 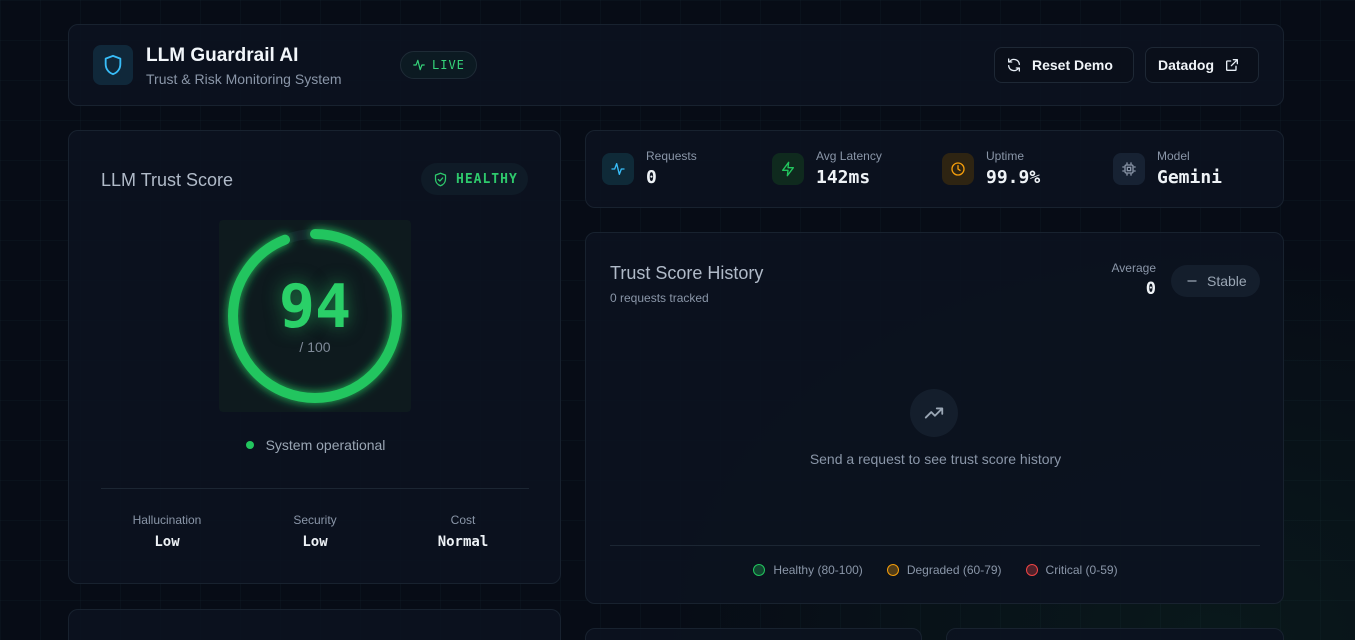 What do you see at coordinates (1115, 634) in the screenshot?
I see `bottom-card-right` at bounding box center [1115, 634].